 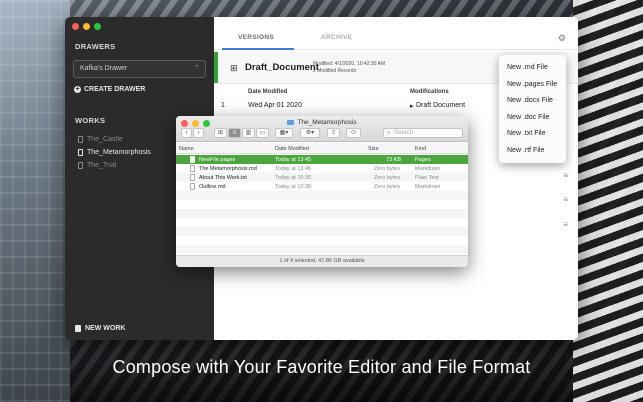 What do you see at coordinates (248, 133) in the screenshot?
I see `column-view-button: ▥` at bounding box center [248, 133].